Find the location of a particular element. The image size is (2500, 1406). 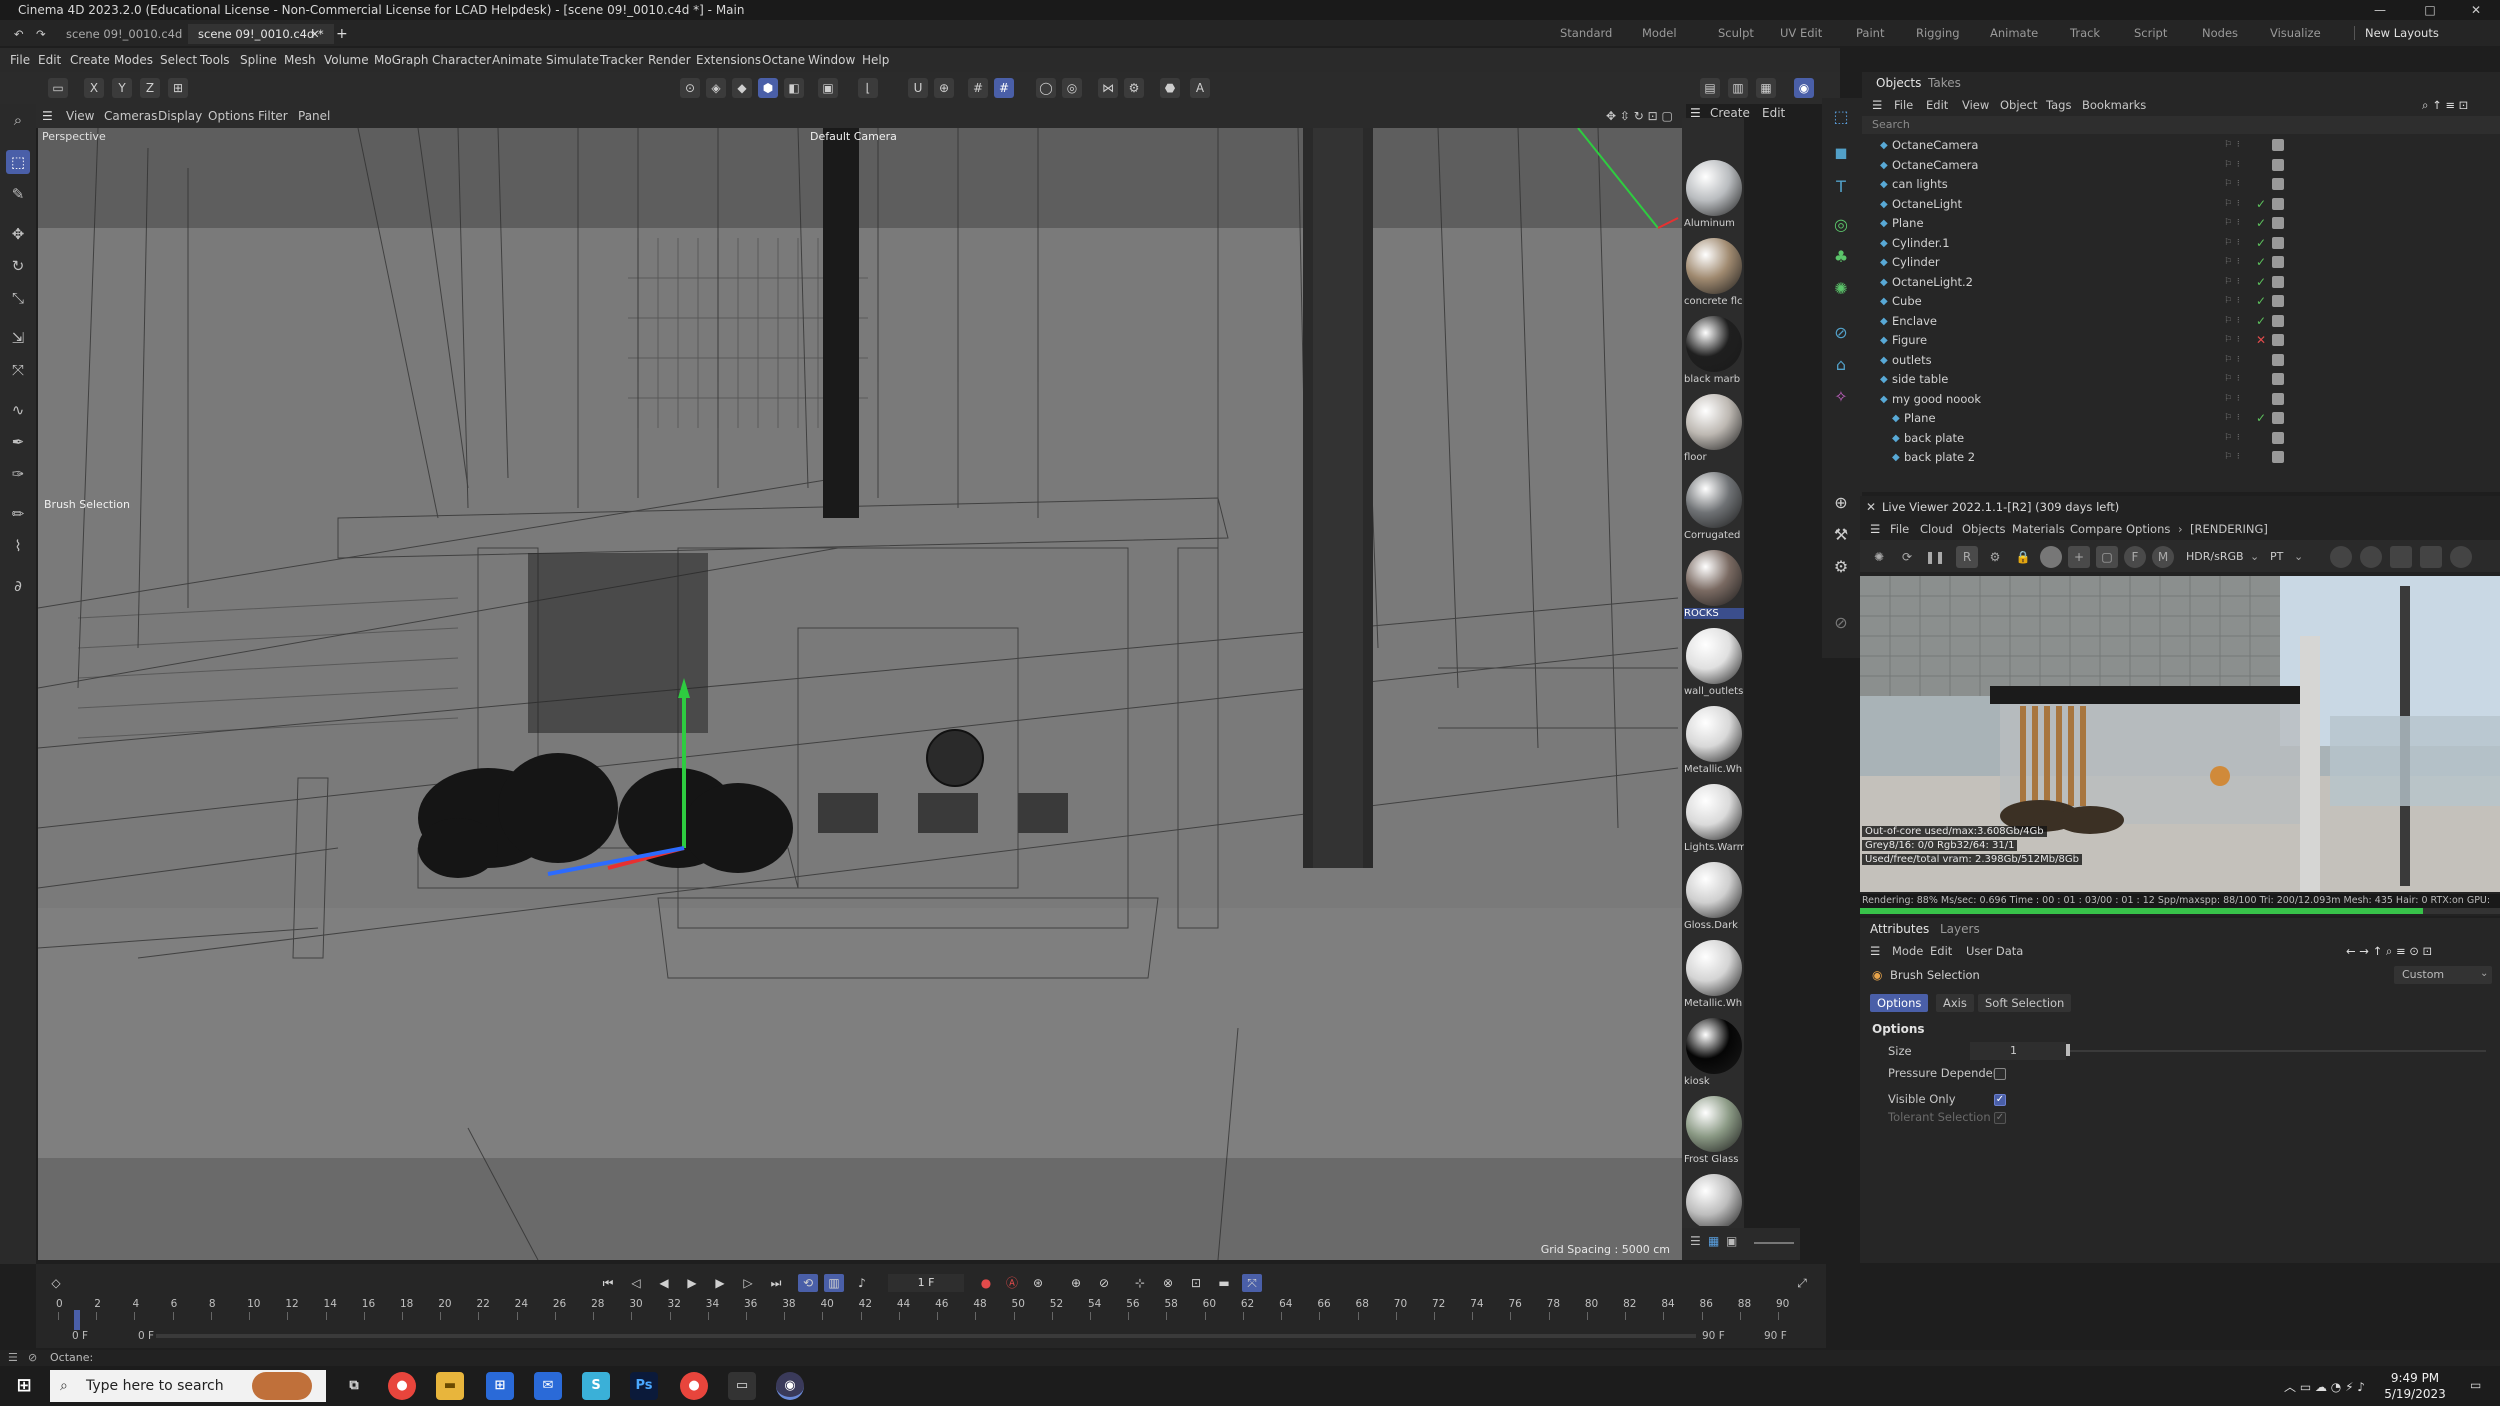

kernel-chevron-icon: ⌄ is located at coordinates (2298, 556).